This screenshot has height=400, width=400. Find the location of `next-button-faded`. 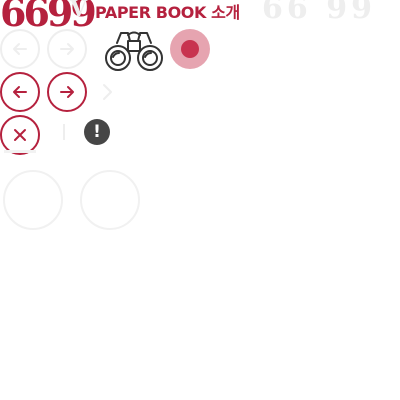

next-button-faded is located at coordinates (67, 49).